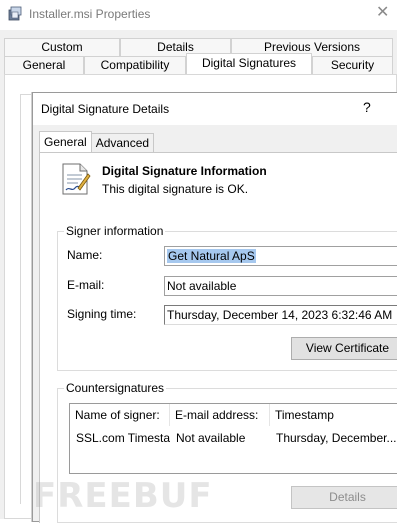 Image resolution: width=397 pixels, height=523 pixels. What do you see at coordinates (135, 65) in the screenshot?
I see `tab-compatibility: Compatibility` at bounding box center [135, 65].